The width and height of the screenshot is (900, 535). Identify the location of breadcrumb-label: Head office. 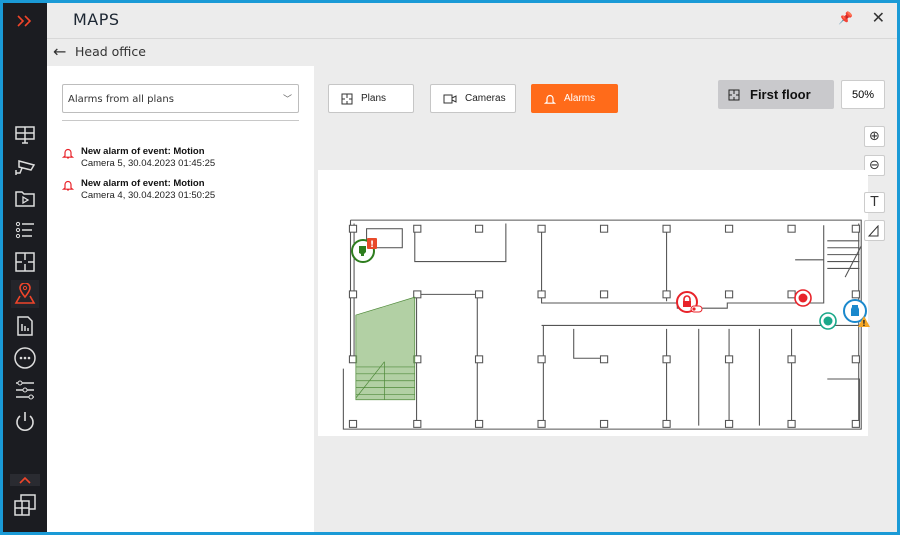
(110, 51).